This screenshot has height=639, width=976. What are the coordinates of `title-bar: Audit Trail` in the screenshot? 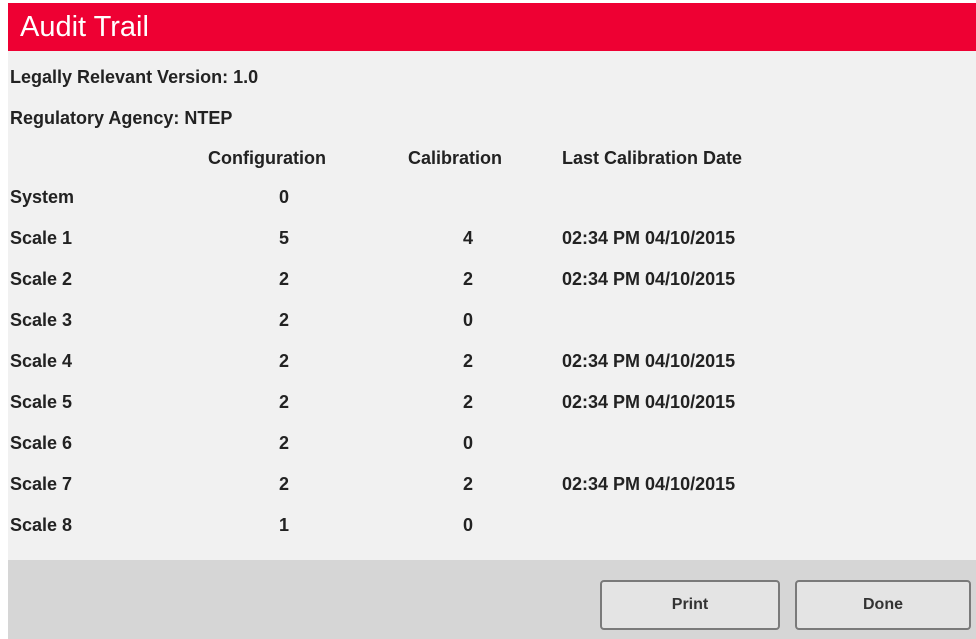 It's located at (492, 27).